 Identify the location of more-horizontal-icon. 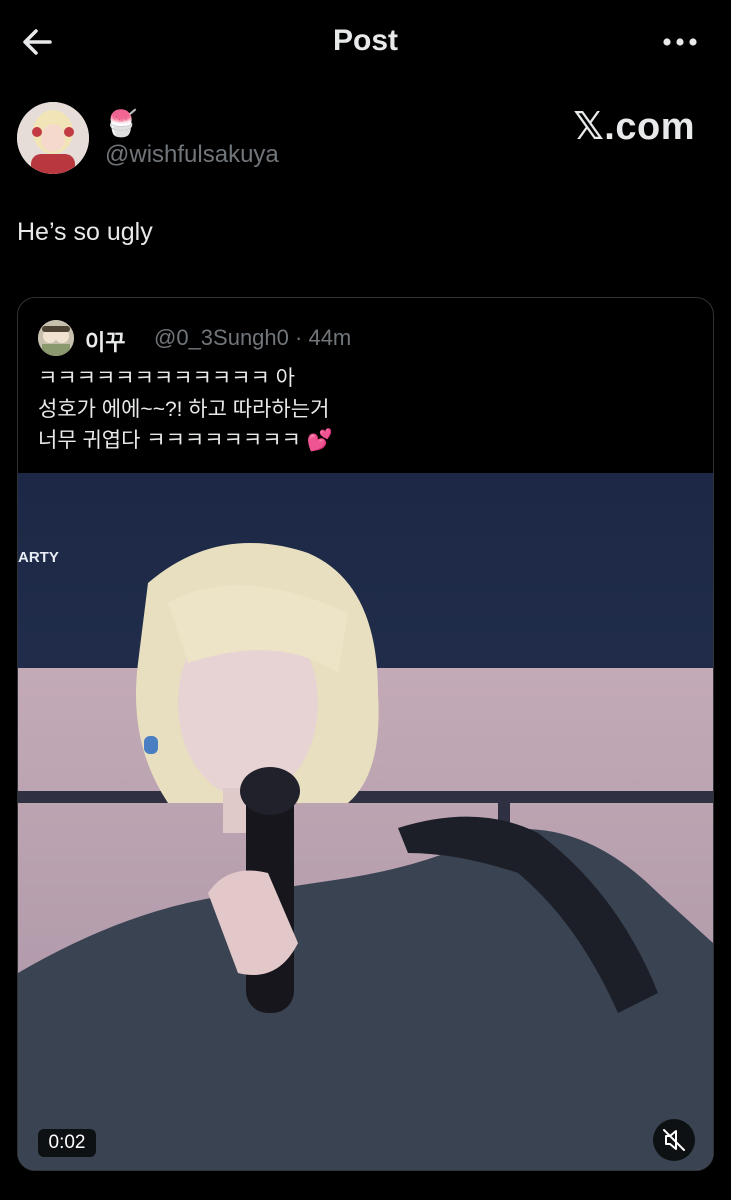
(680, 42).